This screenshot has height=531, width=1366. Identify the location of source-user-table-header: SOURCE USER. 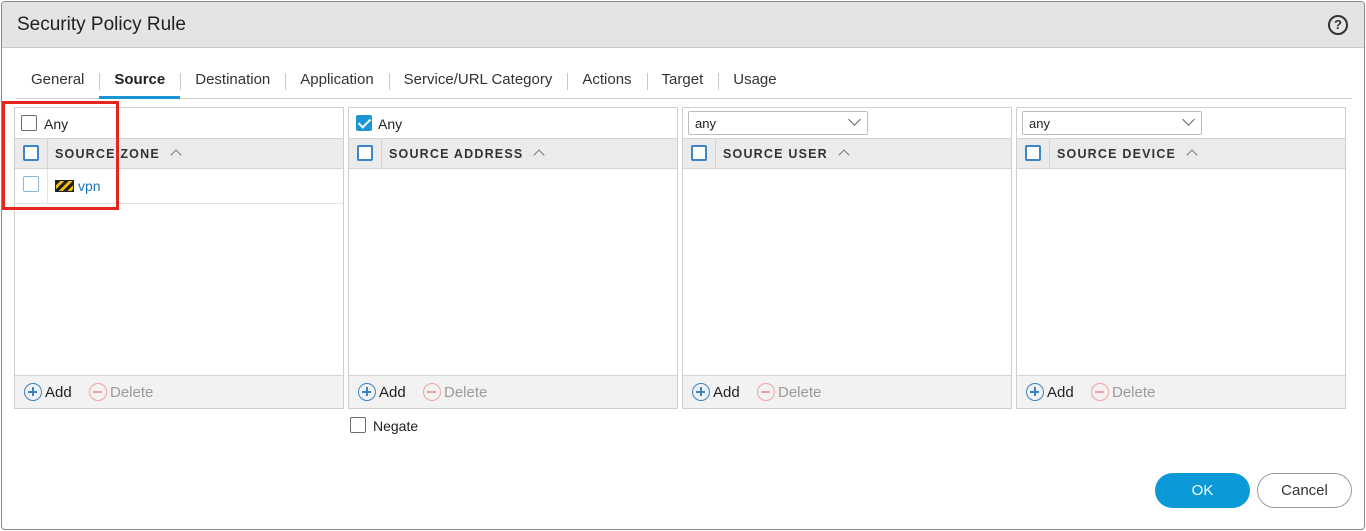
(847, 153).